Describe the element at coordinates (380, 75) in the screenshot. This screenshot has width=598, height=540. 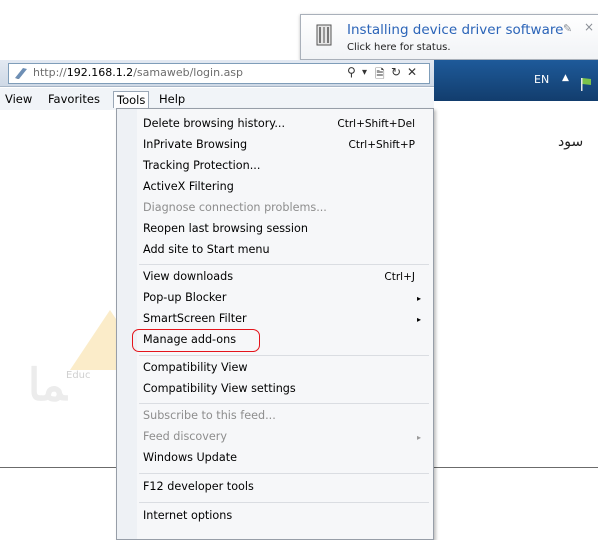
I see `compatibility-view-icon: 🗎` at that location.